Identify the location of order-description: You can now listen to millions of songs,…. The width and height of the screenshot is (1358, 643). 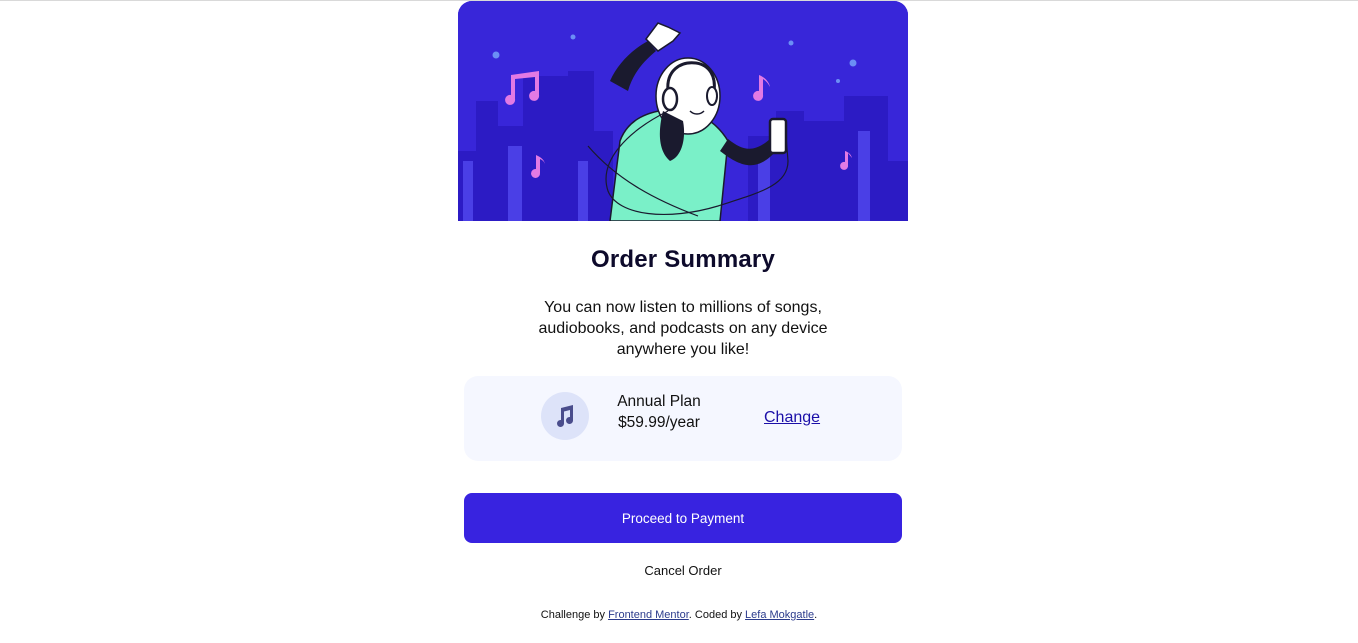
(683, 328).